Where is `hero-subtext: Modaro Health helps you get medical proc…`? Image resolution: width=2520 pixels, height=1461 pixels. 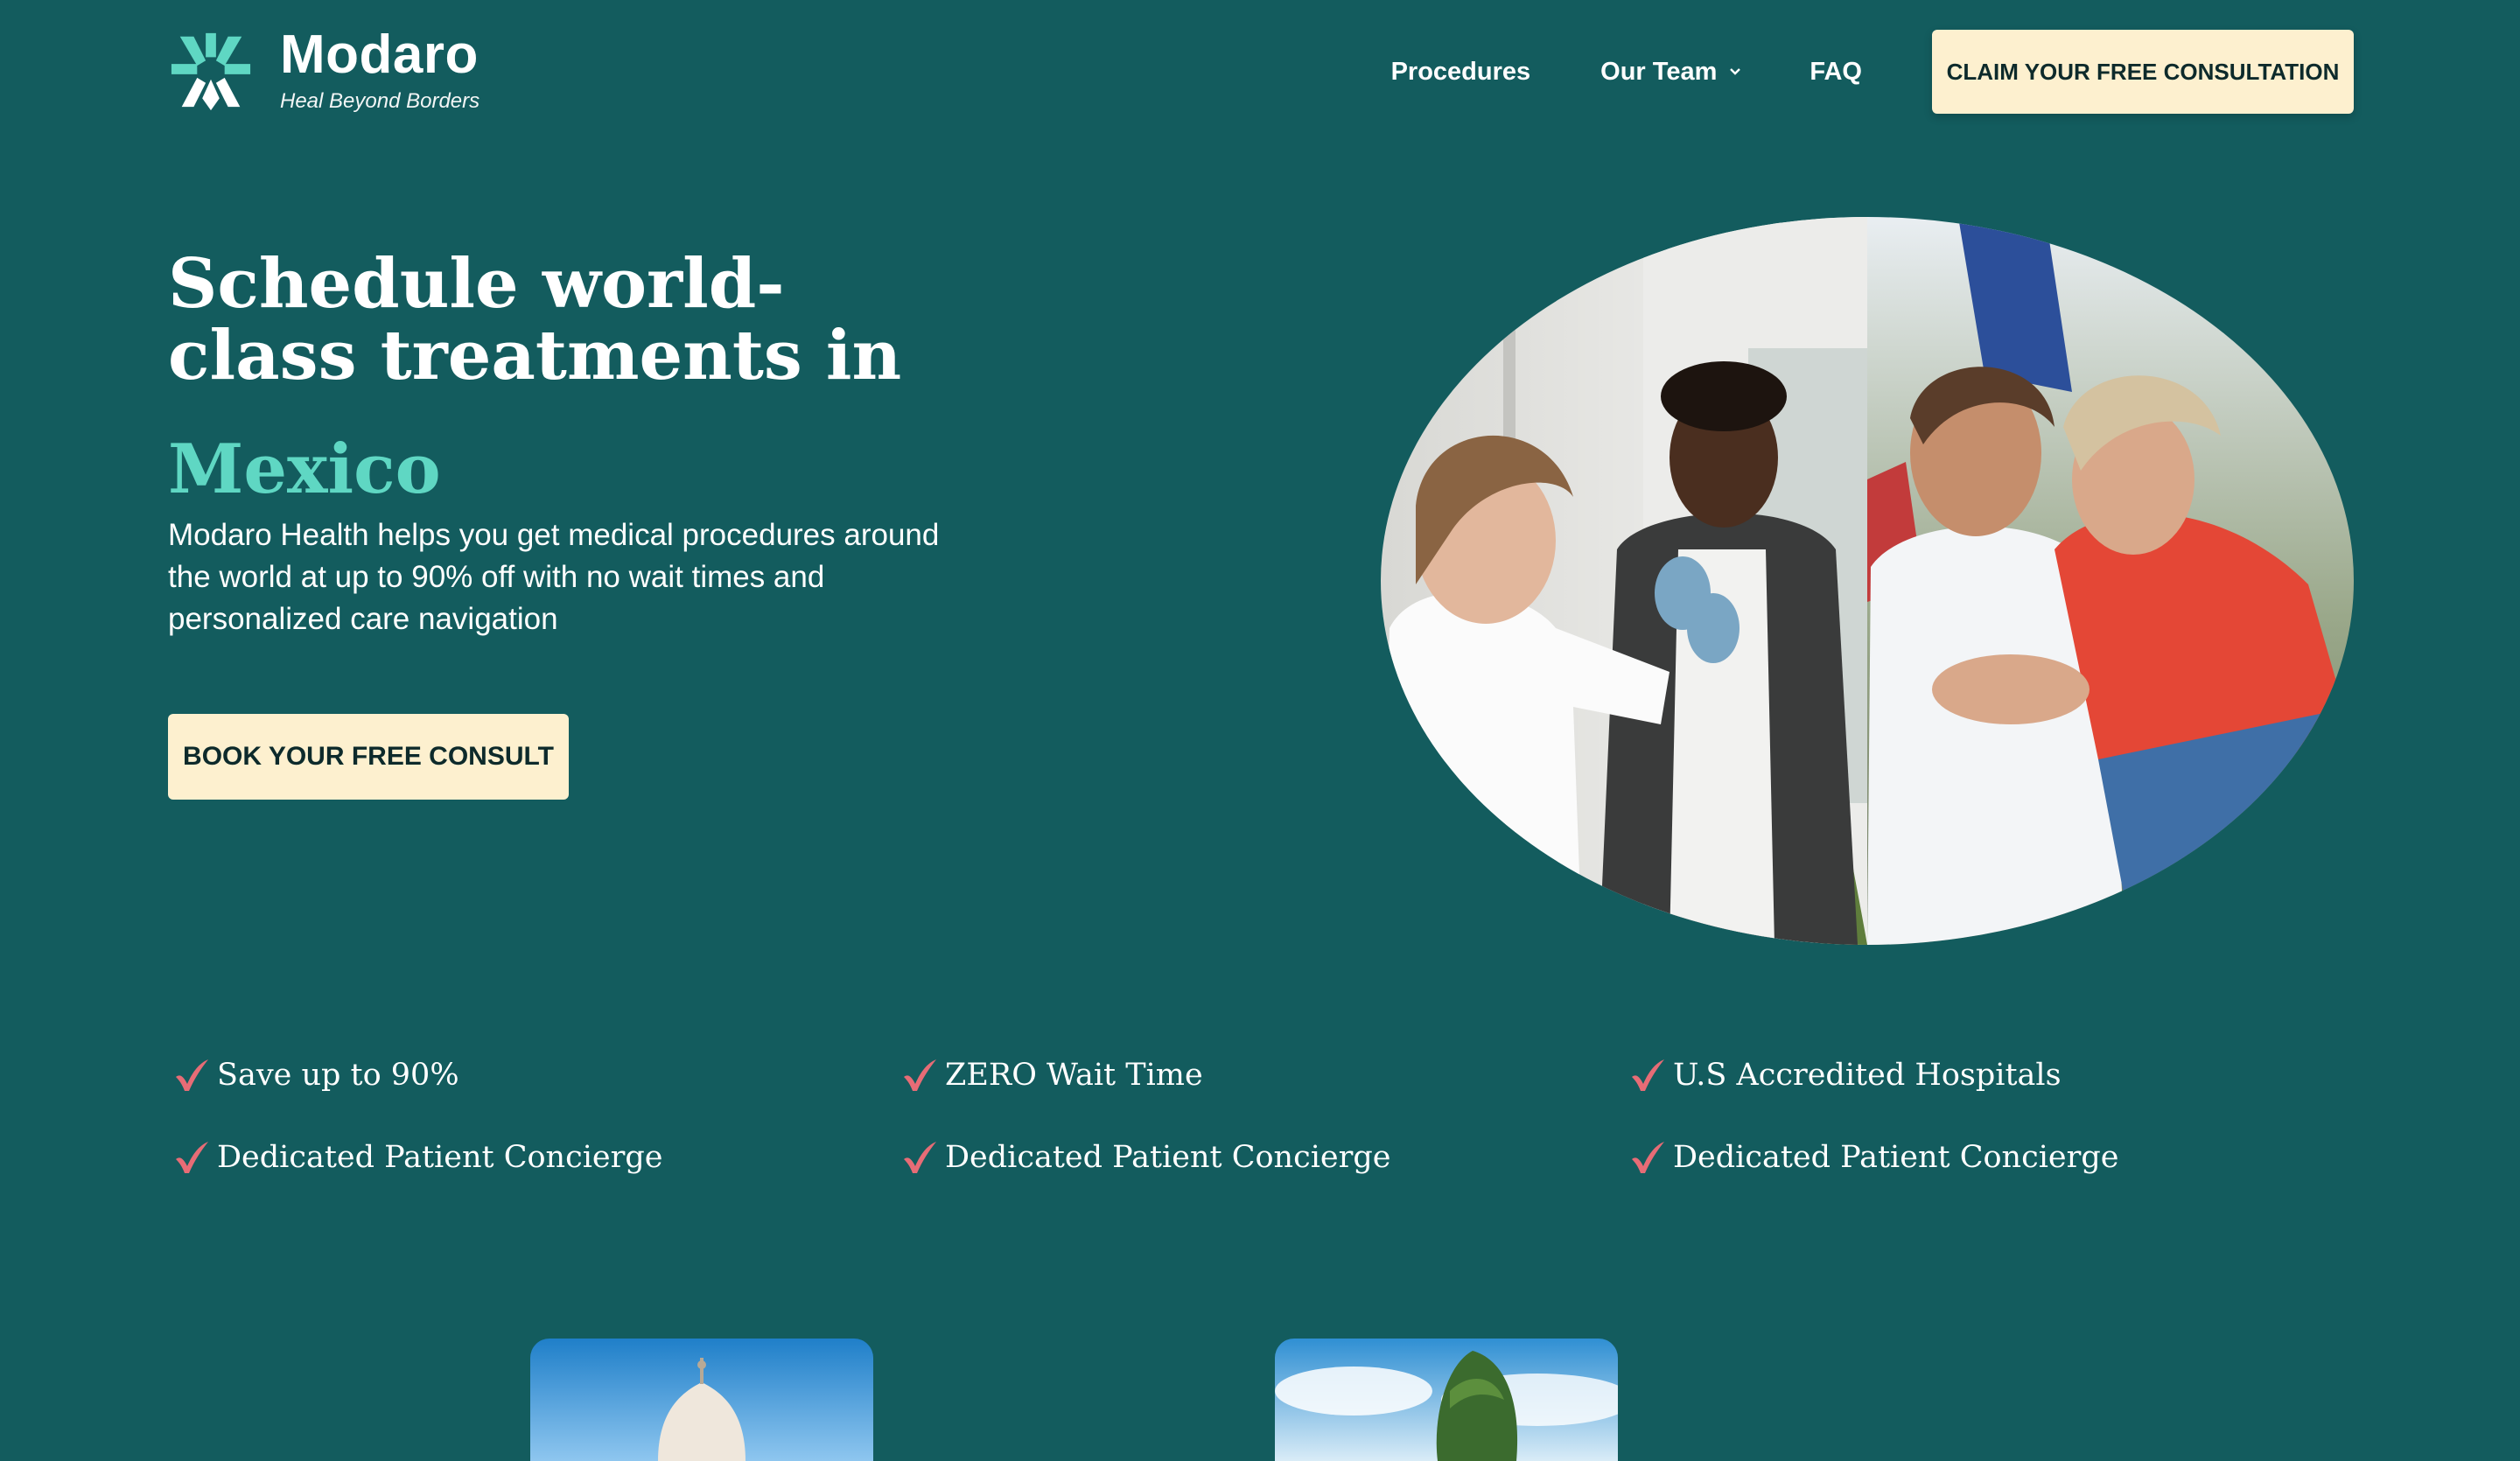
hero-subtext: Modaro Health helps you get medical proc… is located at coordinates (554, 577).